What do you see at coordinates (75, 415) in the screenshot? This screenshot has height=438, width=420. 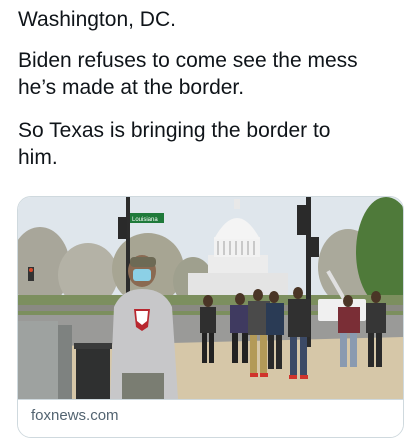 I see `link-domain: foxnews.com` at bounding box center [75, 415].